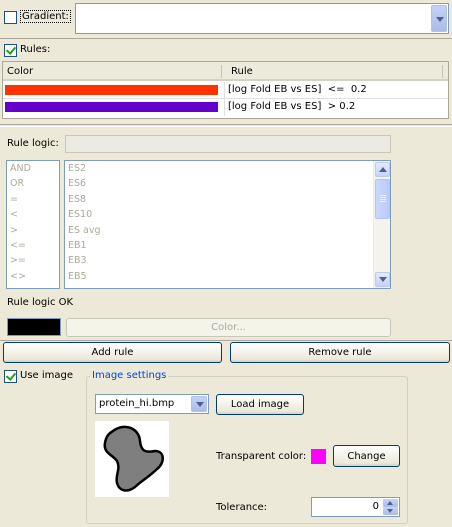  Describe the element at coordinates (225, 107) in the screenshot. I see `table-row: [log Fold EB vs ES] > 0.2` at that location.